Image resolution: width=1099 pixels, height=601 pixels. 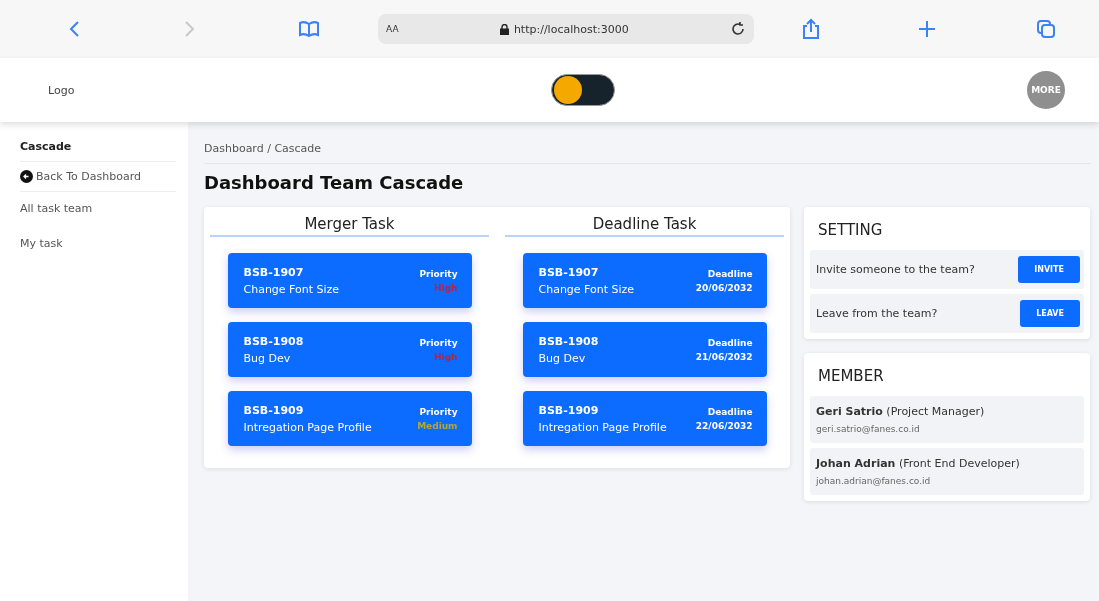 What do you see at coordinates (98, 209) in the screenshot?
I see `sidebar-item: All task team` at bounding box center [98, 209].